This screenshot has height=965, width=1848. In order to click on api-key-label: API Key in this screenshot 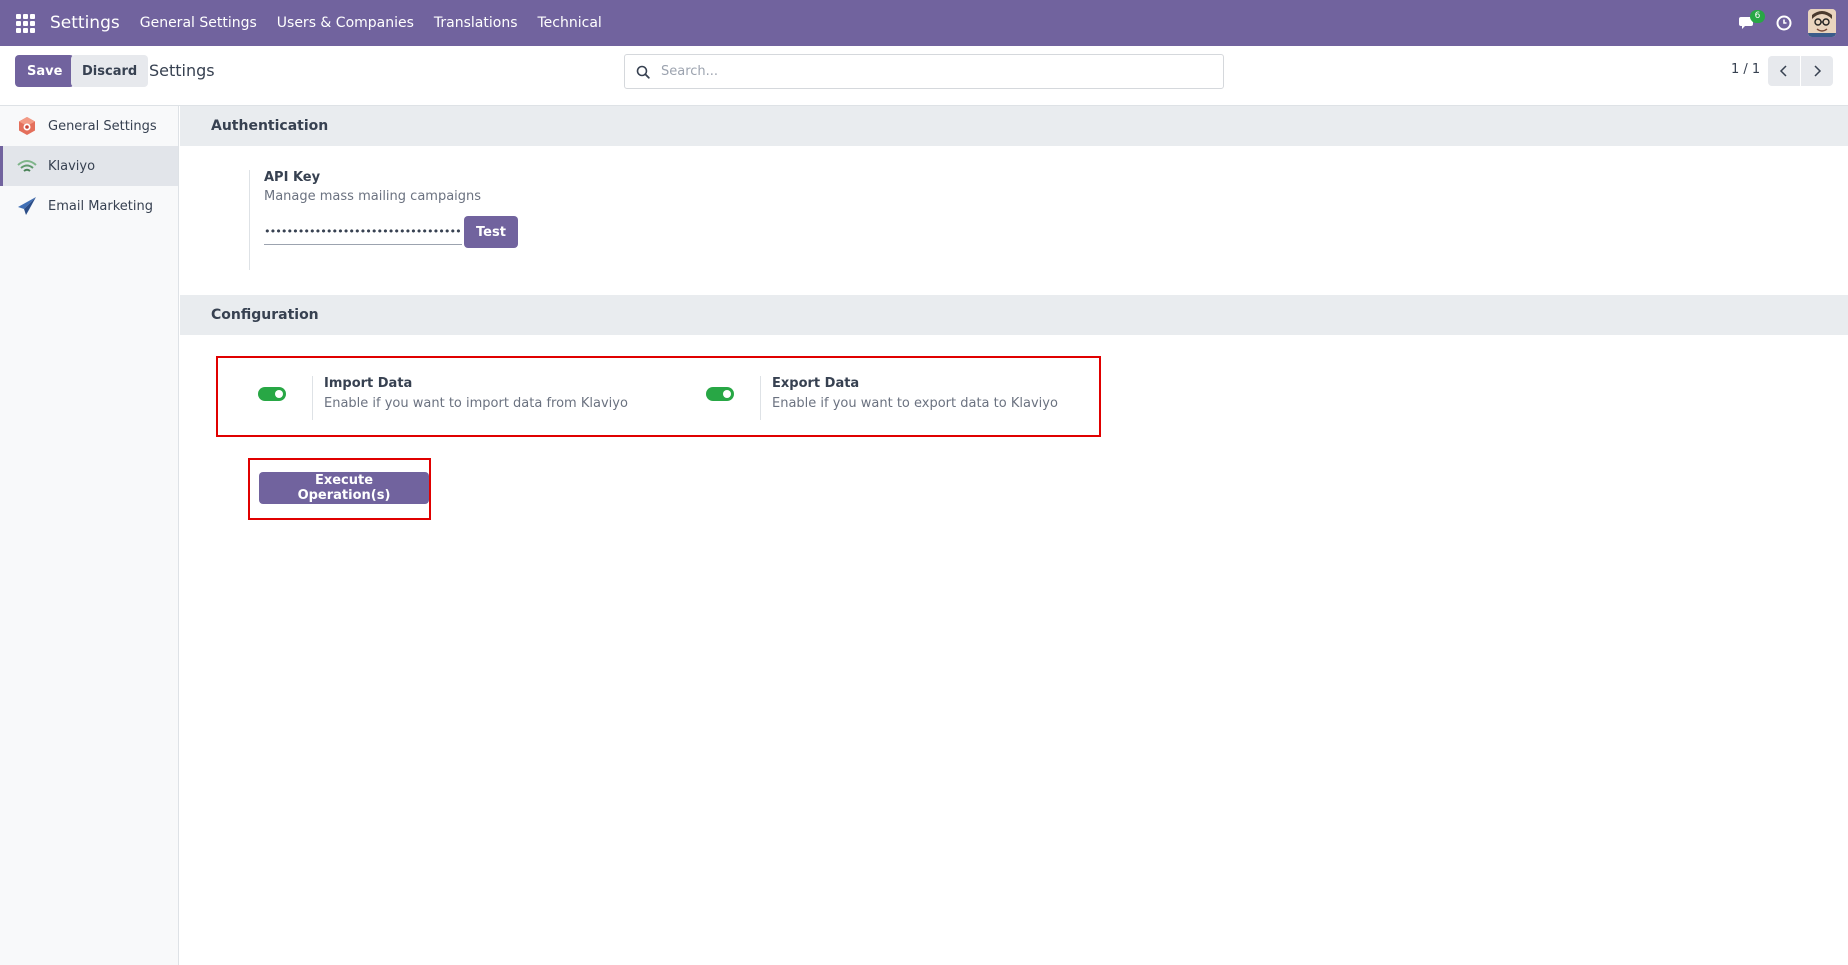, I will do `click(292, 177)`.